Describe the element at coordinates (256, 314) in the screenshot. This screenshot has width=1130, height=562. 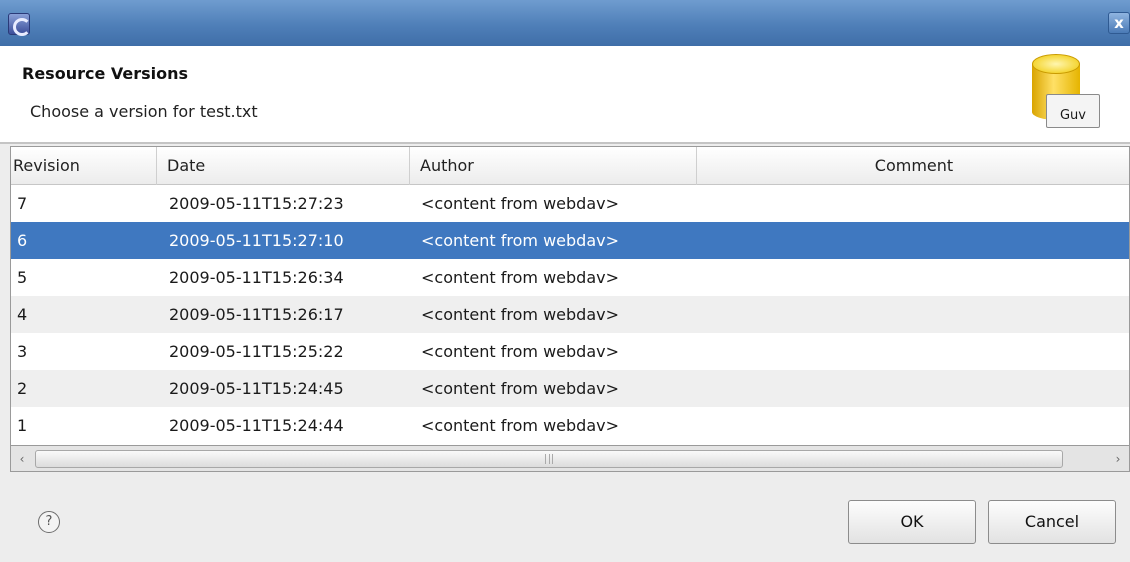
I see `cell-date: 2009-05-11T15:26:17` at that location.